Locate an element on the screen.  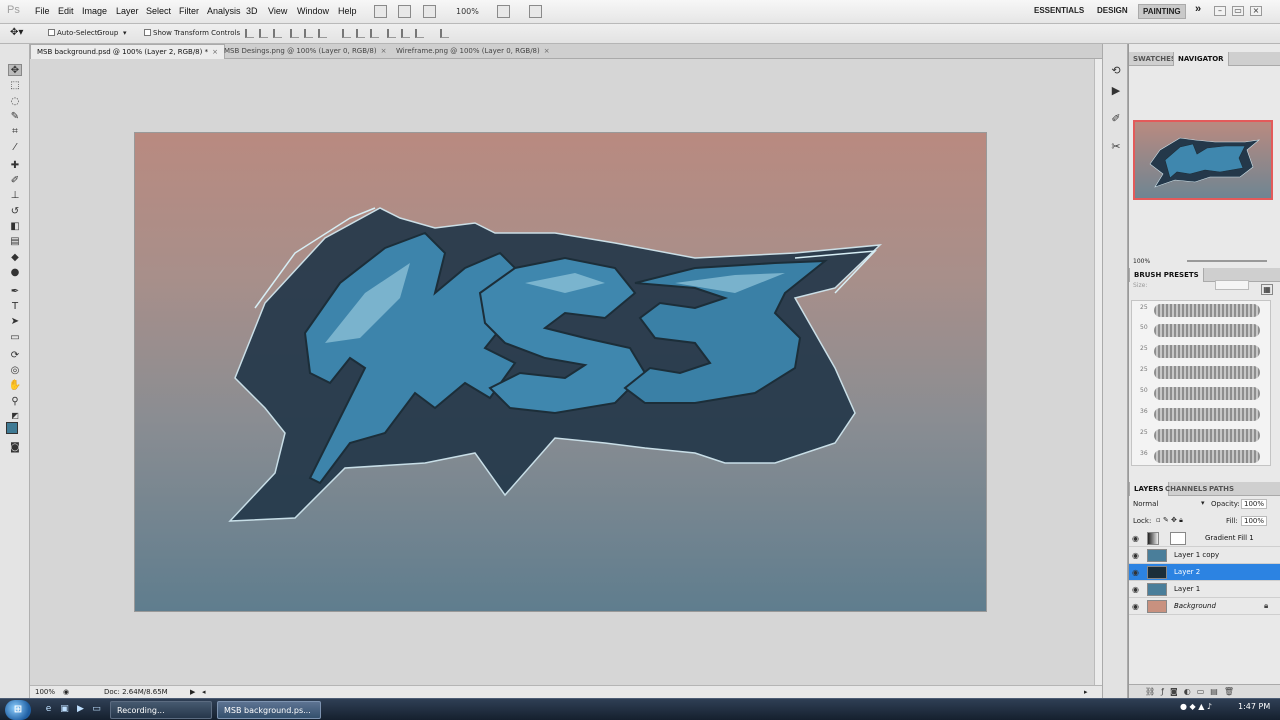
tab-paths: PATHS is located at coordinates (1221, 489).